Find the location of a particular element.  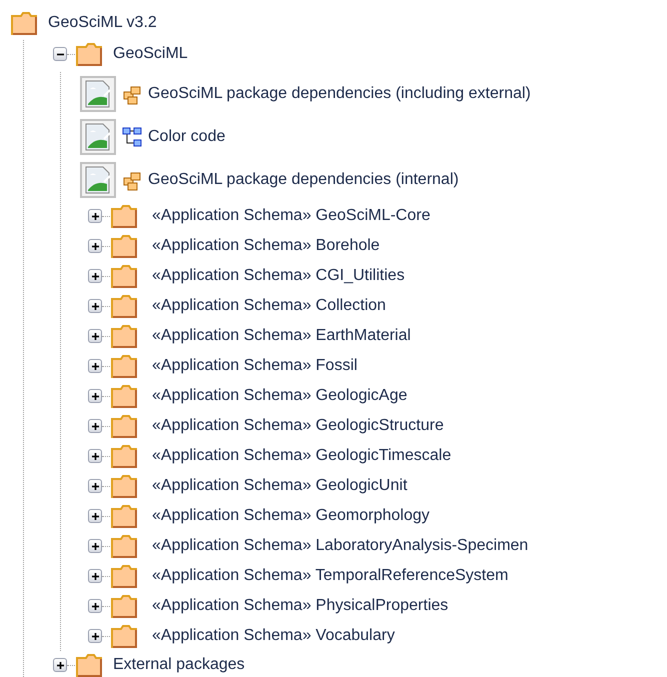

tree-item-label: GeoSciML is located at coordinates (150, 54).